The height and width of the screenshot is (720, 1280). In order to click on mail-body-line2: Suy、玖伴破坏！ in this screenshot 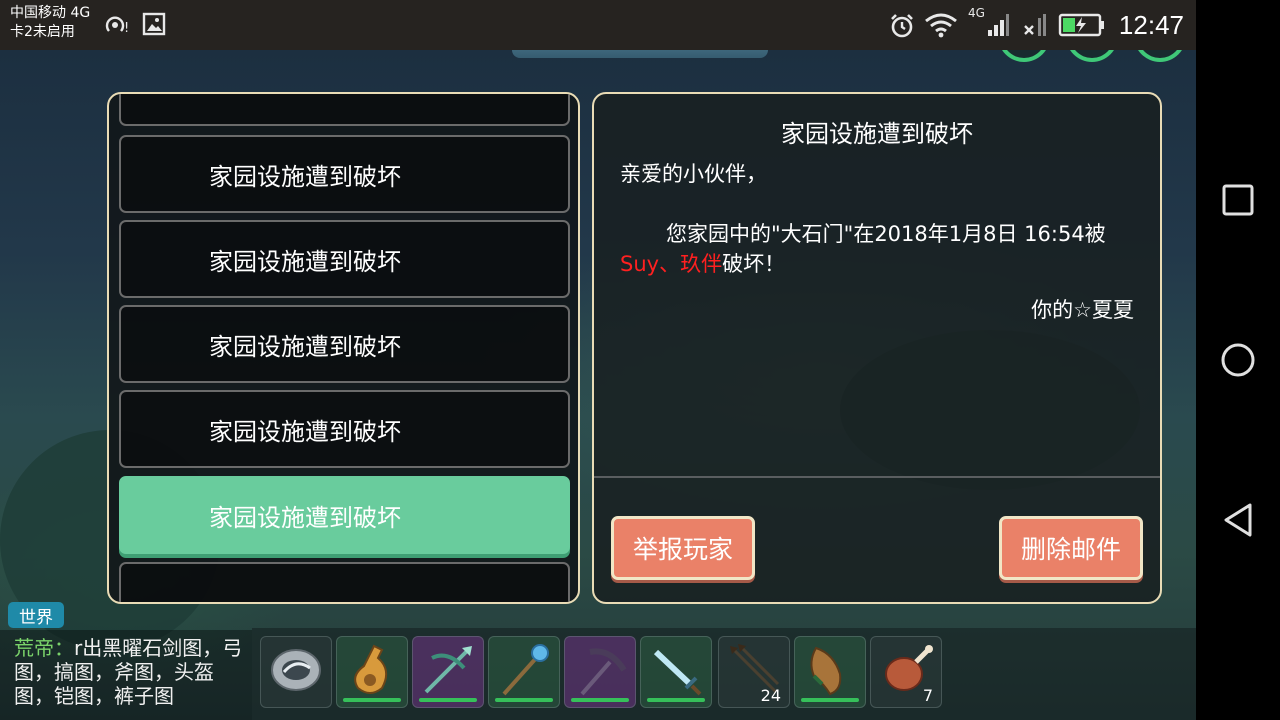, I will do `click(702, 263)`.